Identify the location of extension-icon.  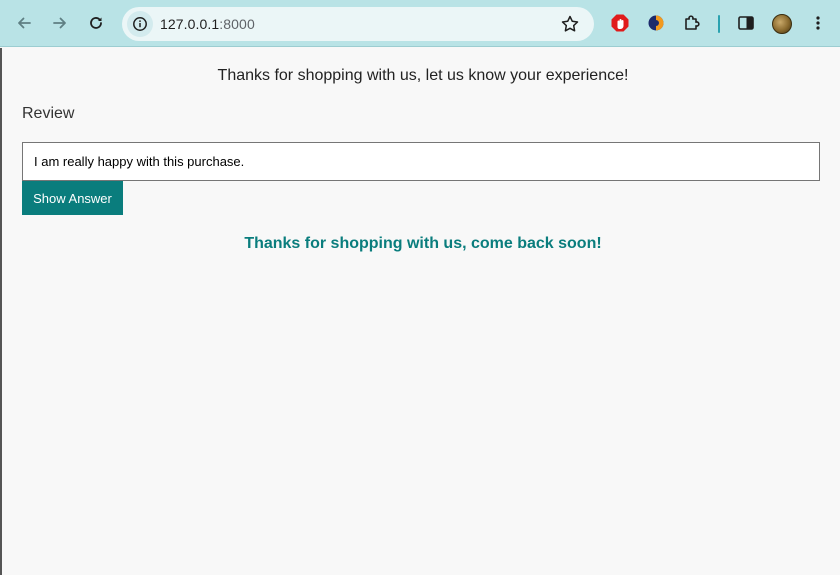
(656, 23).